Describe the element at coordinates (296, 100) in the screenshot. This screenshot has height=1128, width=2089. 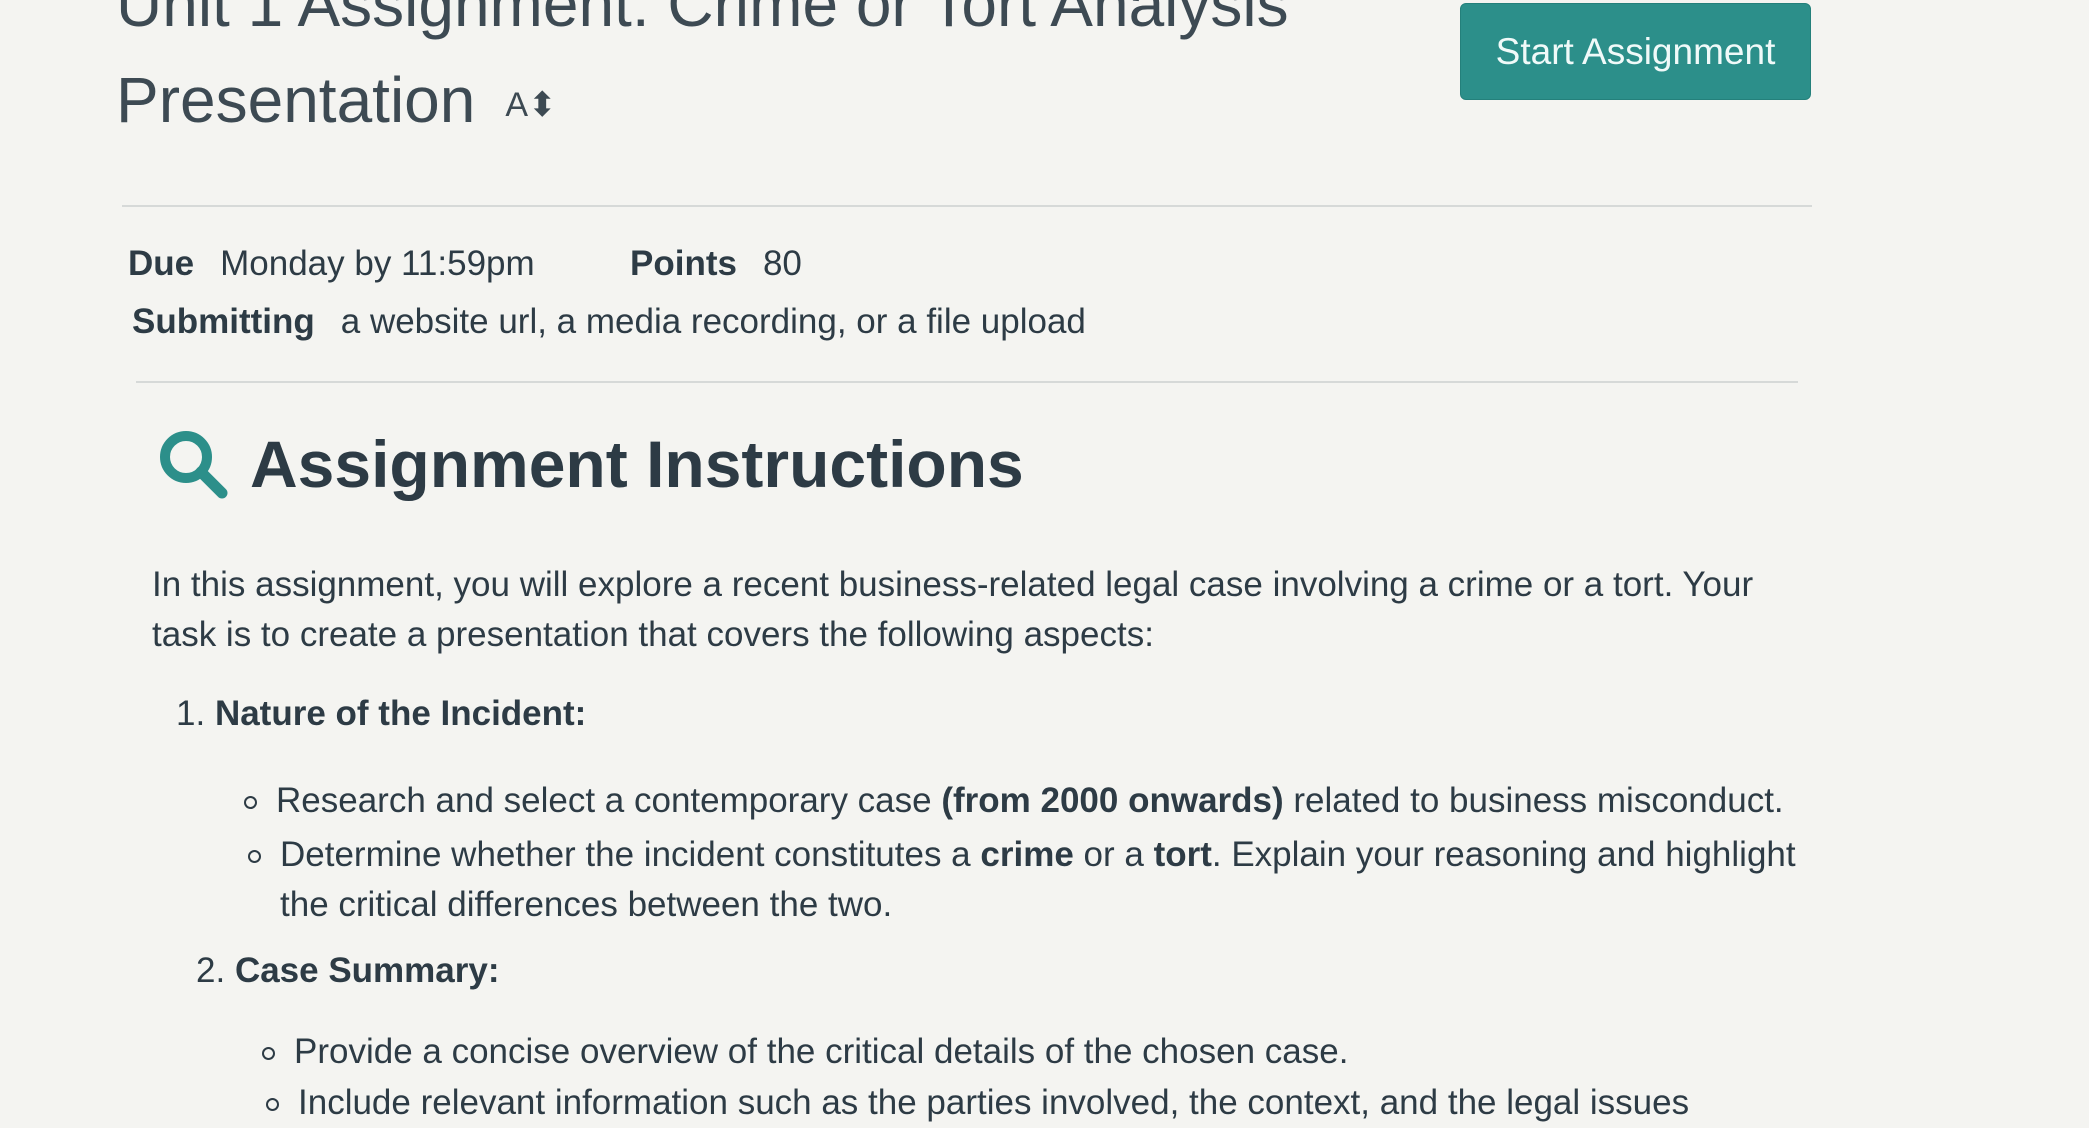
I see `title-line-2-text: Presentation` at that location.